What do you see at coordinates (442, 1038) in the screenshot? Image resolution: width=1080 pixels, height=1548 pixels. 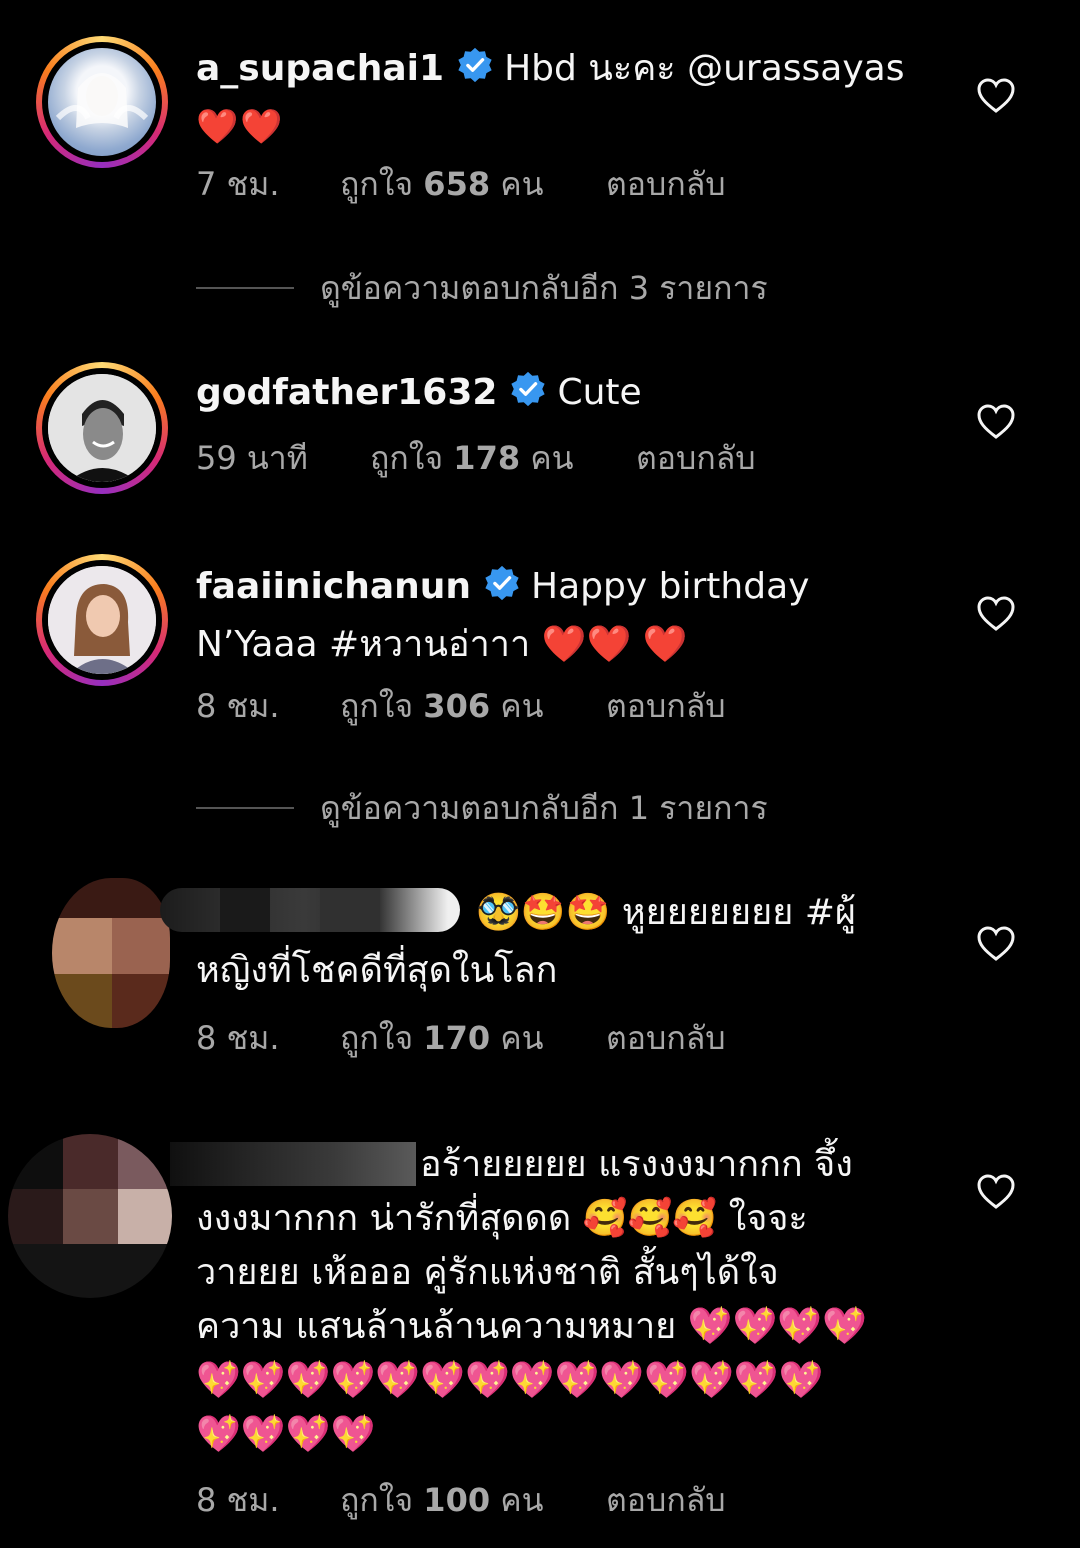 I see `likes-count: ถูกใจ 170 คน` at bounding box center [442, 1038].